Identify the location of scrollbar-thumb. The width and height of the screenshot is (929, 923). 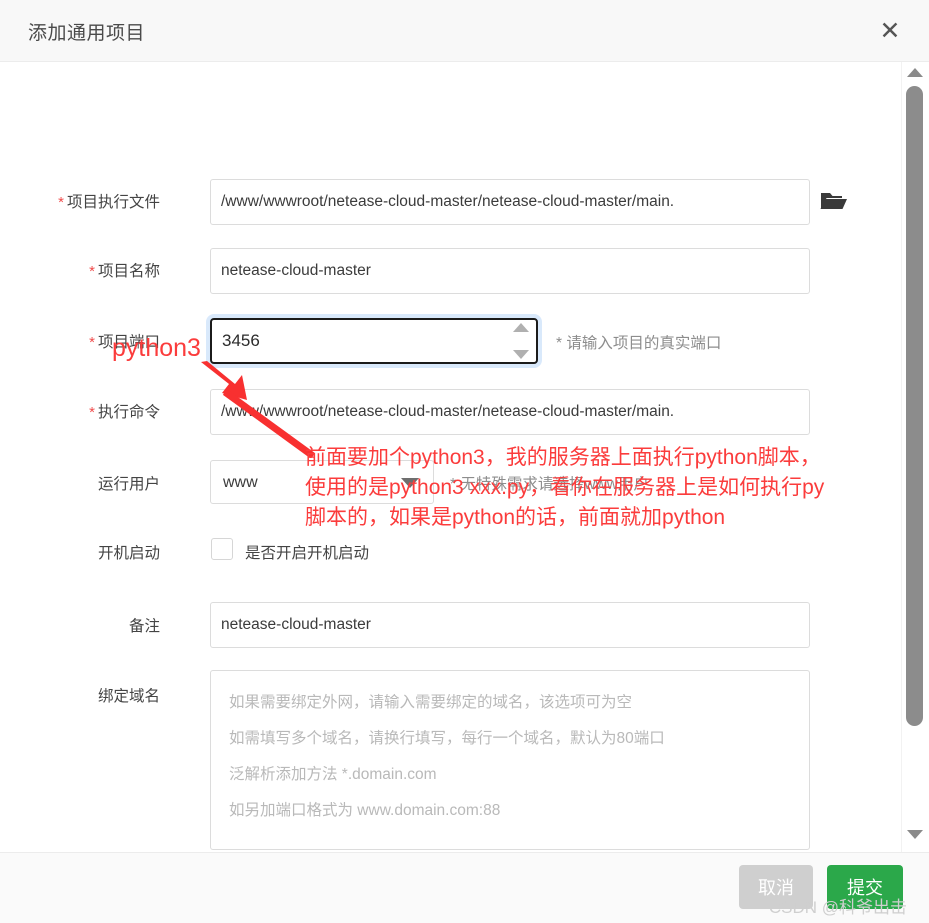
(914, 406).